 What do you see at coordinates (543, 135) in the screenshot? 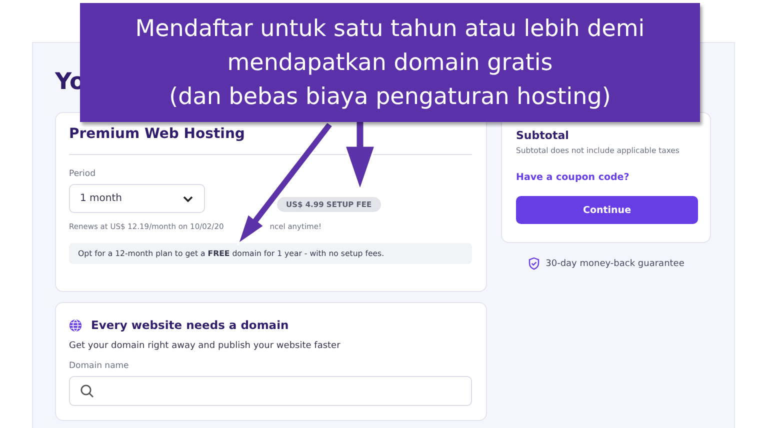
I see `card-title: Subtotal` at bounding box center [543, 135].